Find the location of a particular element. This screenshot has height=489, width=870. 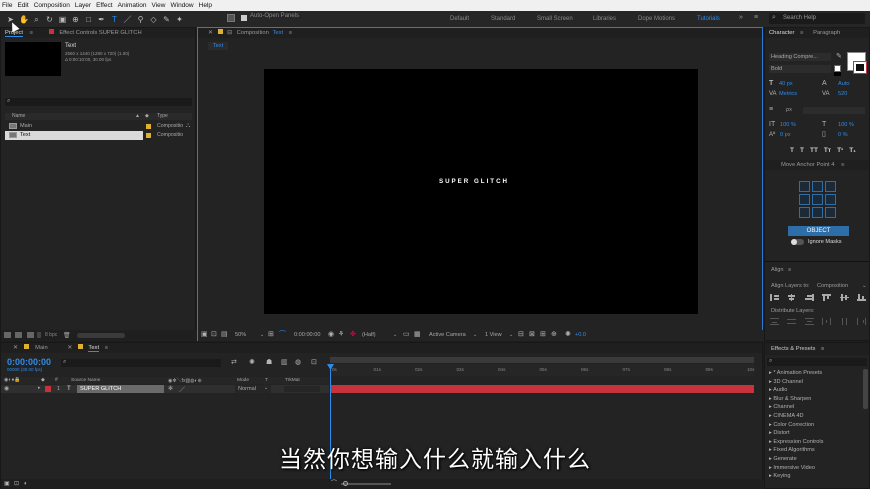

time-ruler: 0s 01s 02s 03s 04s 05s 06s 07s 08s 09s 10s is located at coordinates (542, 370).